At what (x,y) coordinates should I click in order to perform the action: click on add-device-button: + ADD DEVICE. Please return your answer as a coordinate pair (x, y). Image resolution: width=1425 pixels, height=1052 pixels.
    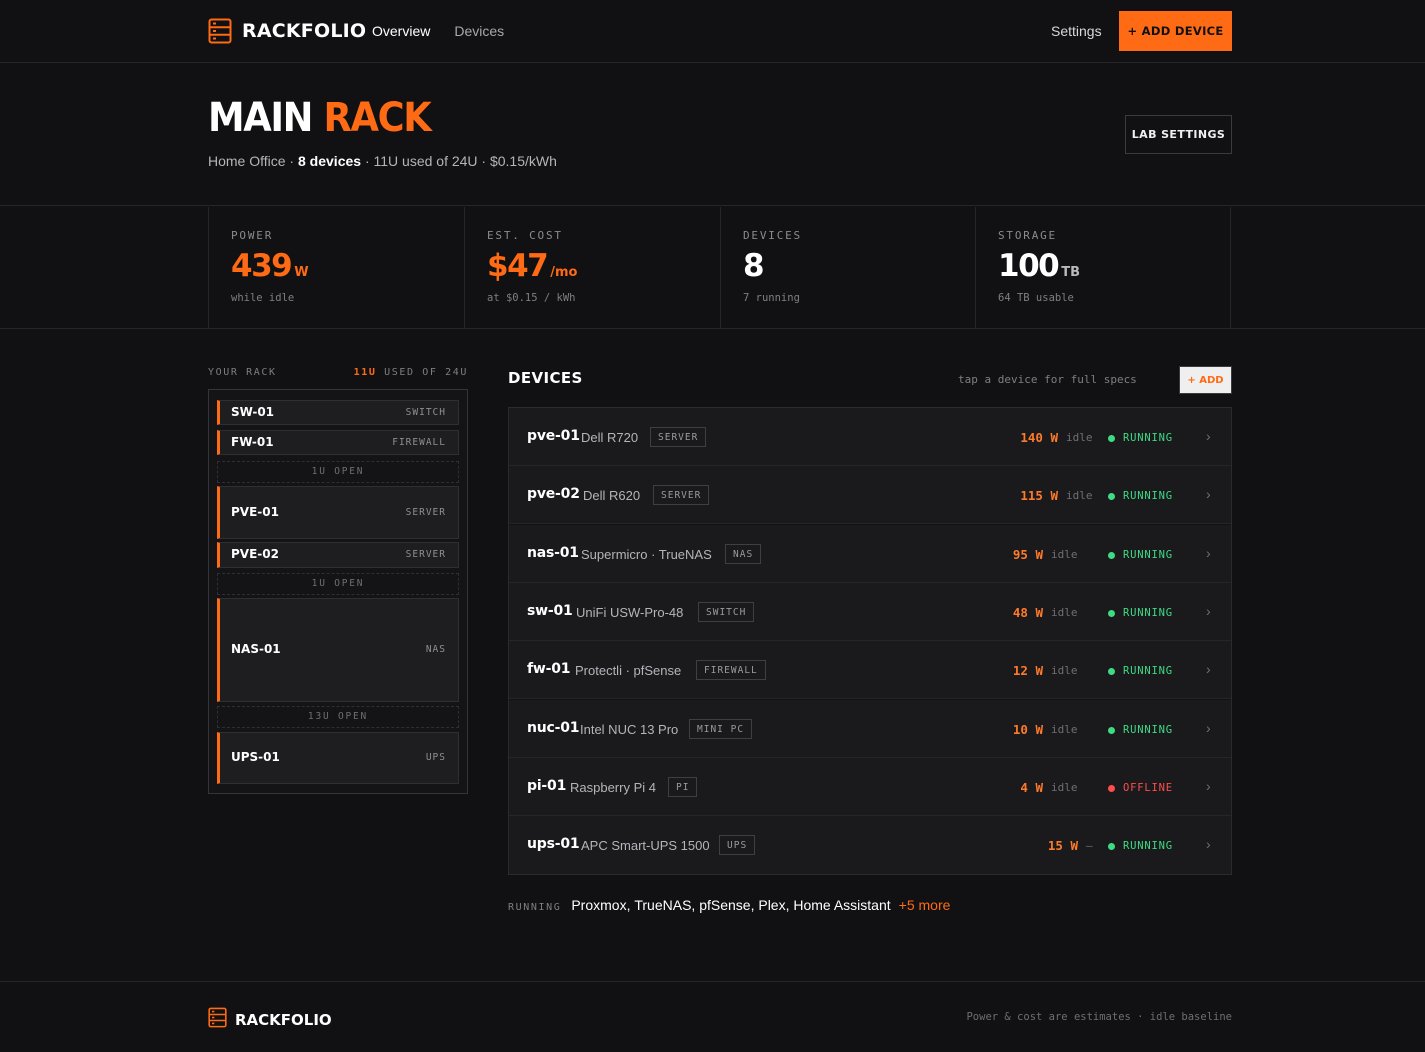
    Looking at the image, I should click on (1175, 31).